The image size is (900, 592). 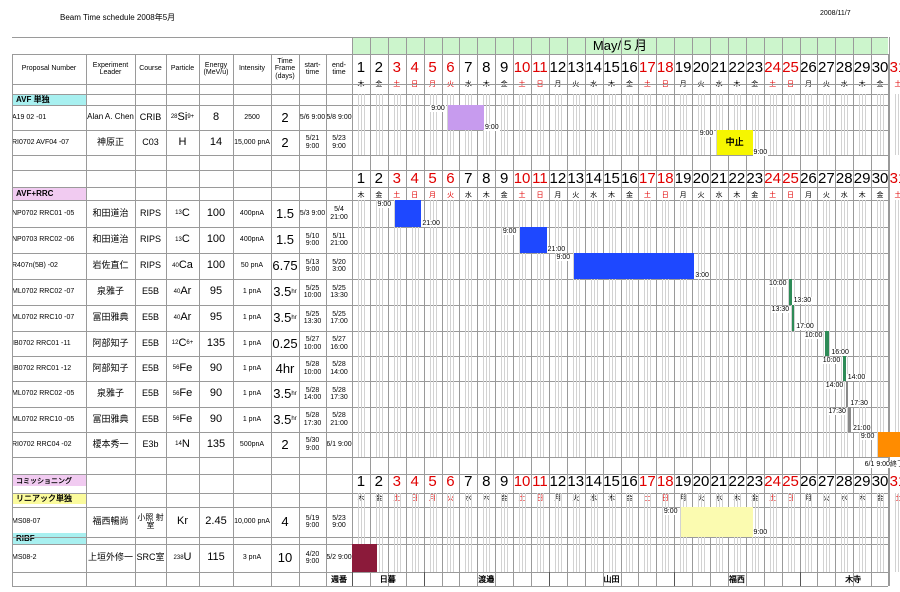 What do you see at coordinates (468, 481) in the screenshot?
I see `day-number-comm: 7` at bounding box center [468, 481].